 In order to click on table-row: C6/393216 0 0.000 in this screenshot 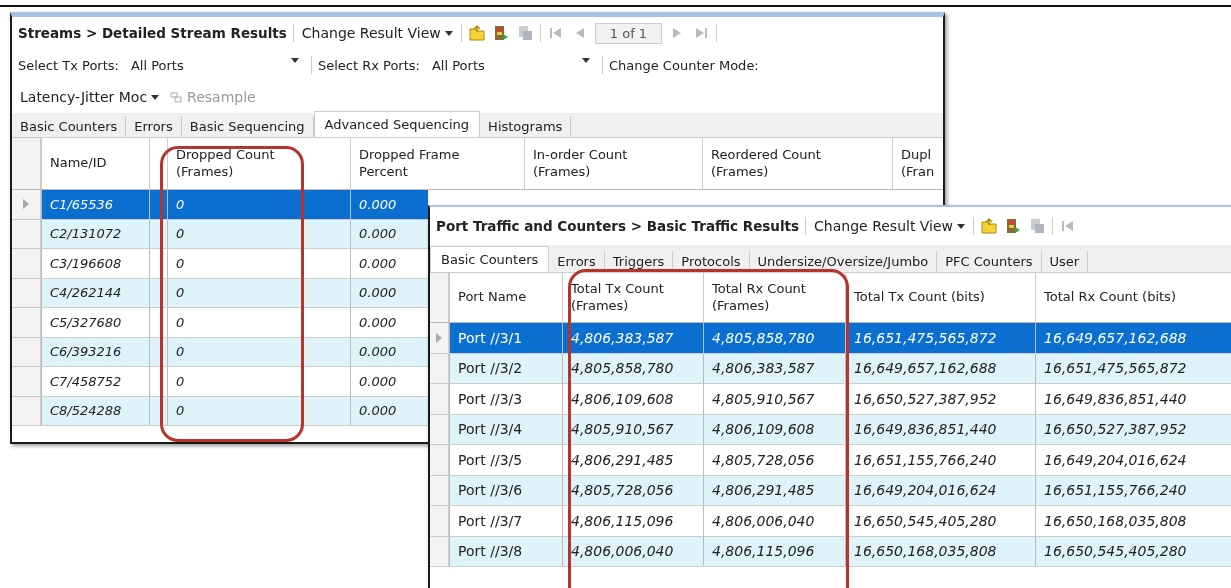, I will do `click(220, 352)`.